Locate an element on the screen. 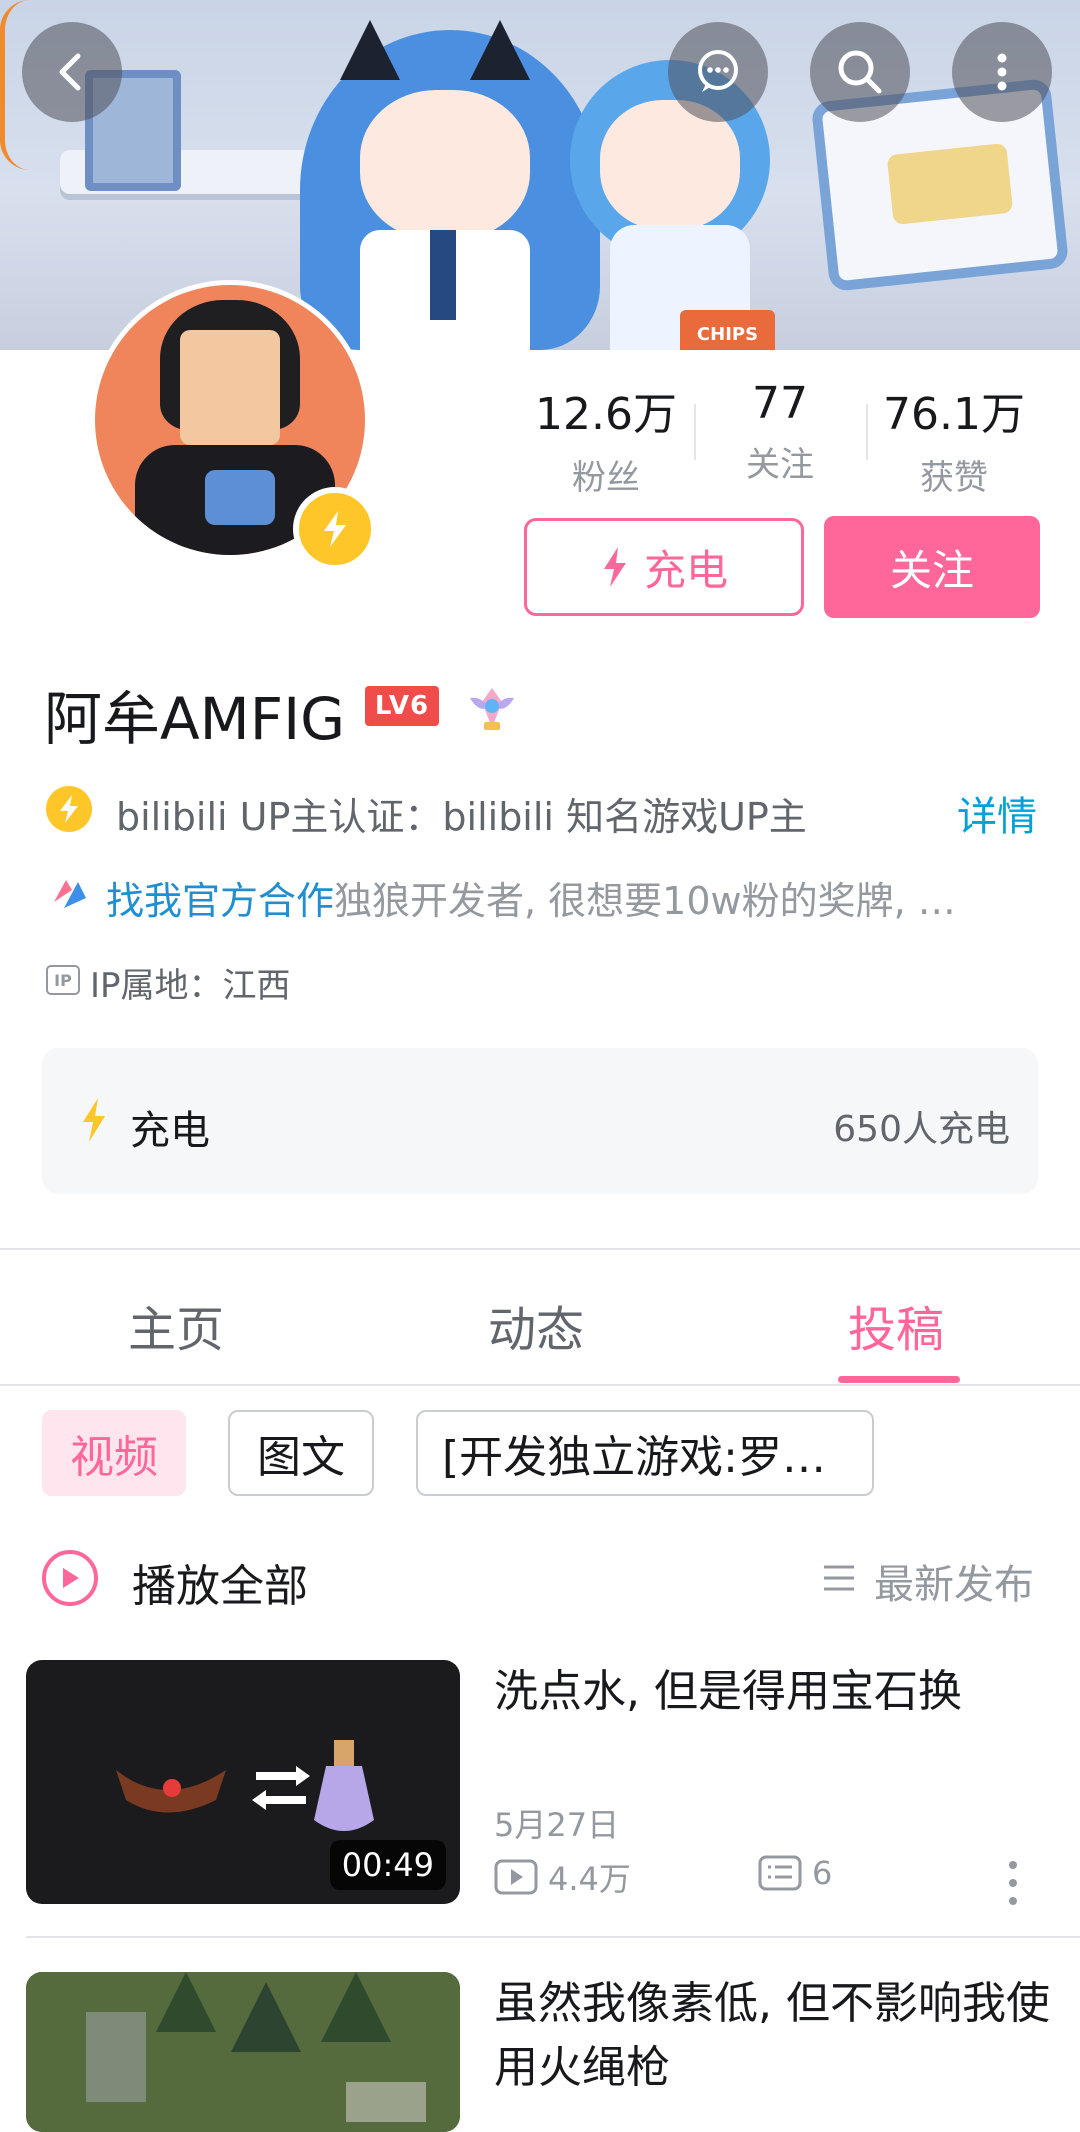 This screenshot has width=1080, height=2132. charge-badge is located at coordinates (335, 529).